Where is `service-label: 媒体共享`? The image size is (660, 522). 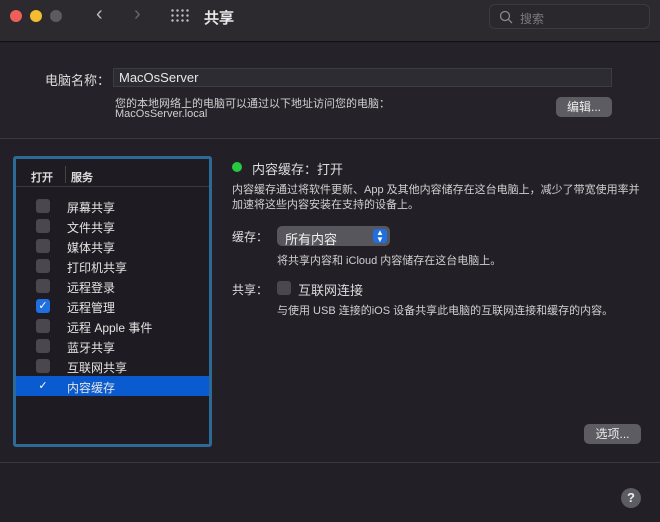 service-label: 媒体共享 is located at coordinates (91, 248).